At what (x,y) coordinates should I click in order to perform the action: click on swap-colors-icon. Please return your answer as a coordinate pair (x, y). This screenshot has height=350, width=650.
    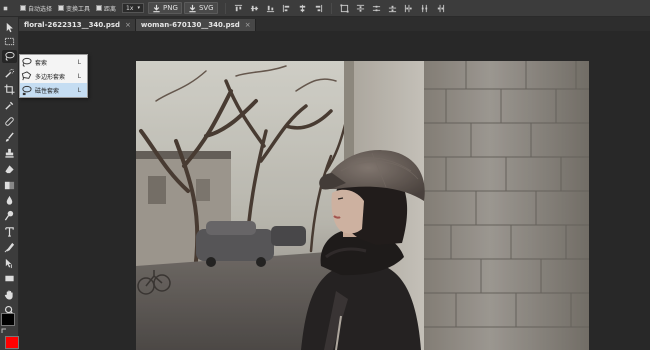
    Looking at the image, I should click on (4, 331).